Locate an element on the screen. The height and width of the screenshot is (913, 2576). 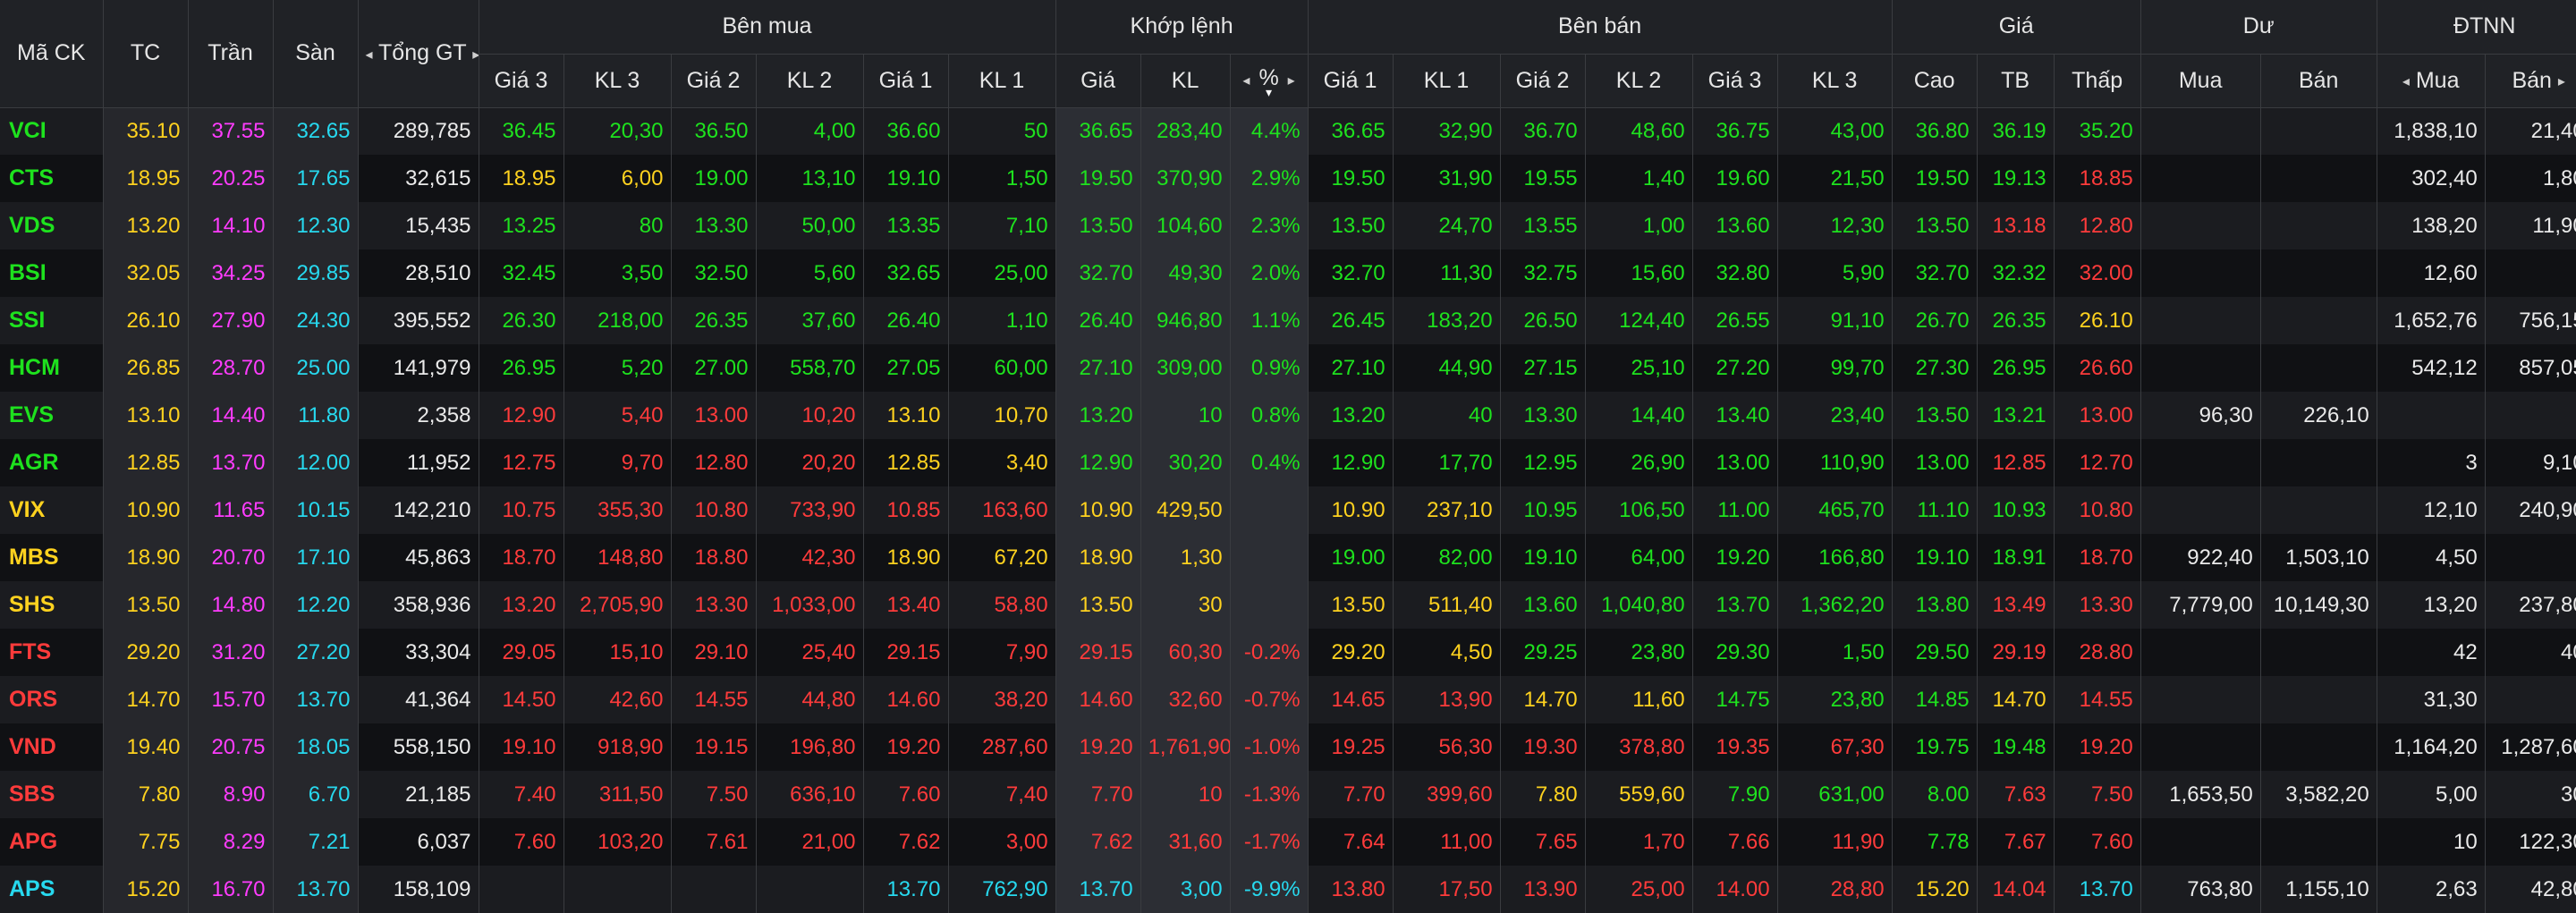
sell-vol1-cell: 40 is located at coordinates (1447, 415).